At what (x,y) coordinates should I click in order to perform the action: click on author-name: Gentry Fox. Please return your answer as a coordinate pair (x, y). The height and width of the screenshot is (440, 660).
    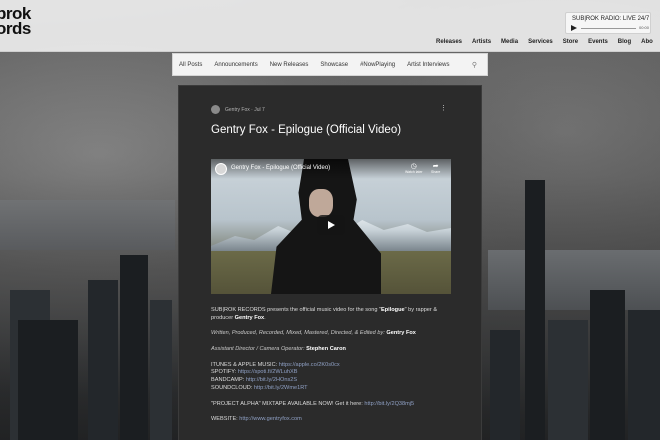
    Looking at the image, I should click on (237, 110).